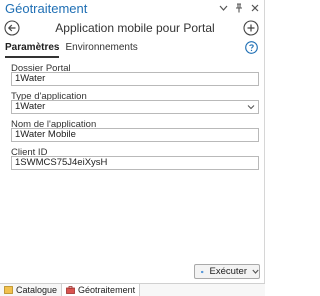  I want to click on app-name-value: 1Water Mobile, so click(45, 134).